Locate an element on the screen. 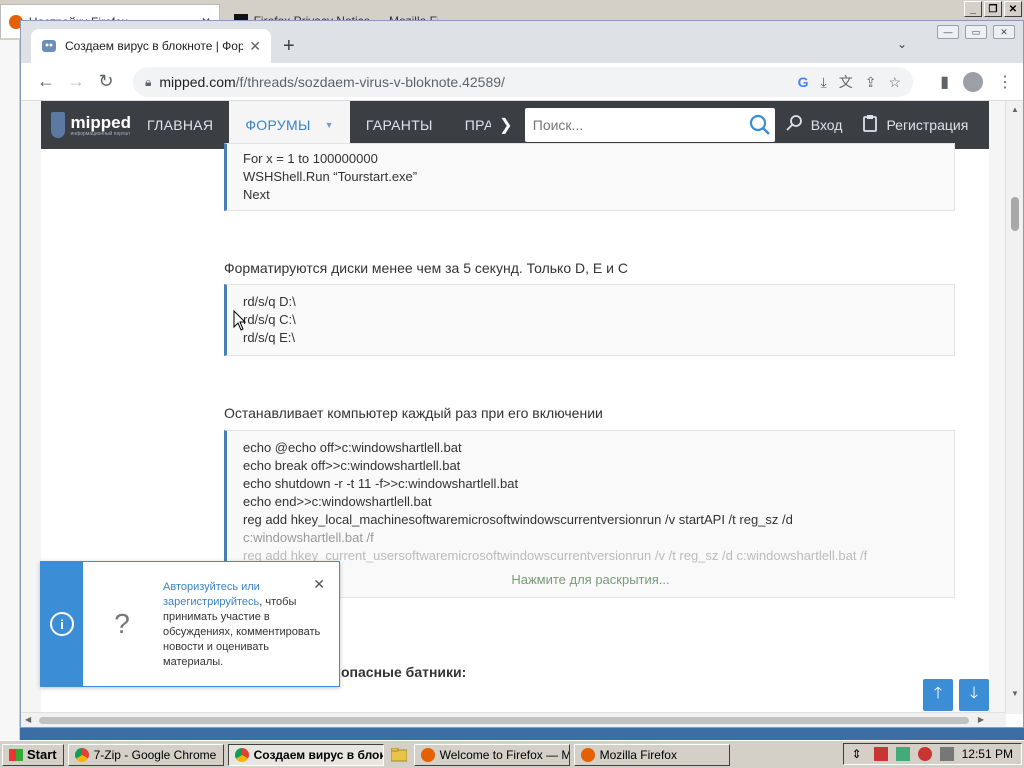  side-panel-icon: ▮ is located at coordinates (944, 82).